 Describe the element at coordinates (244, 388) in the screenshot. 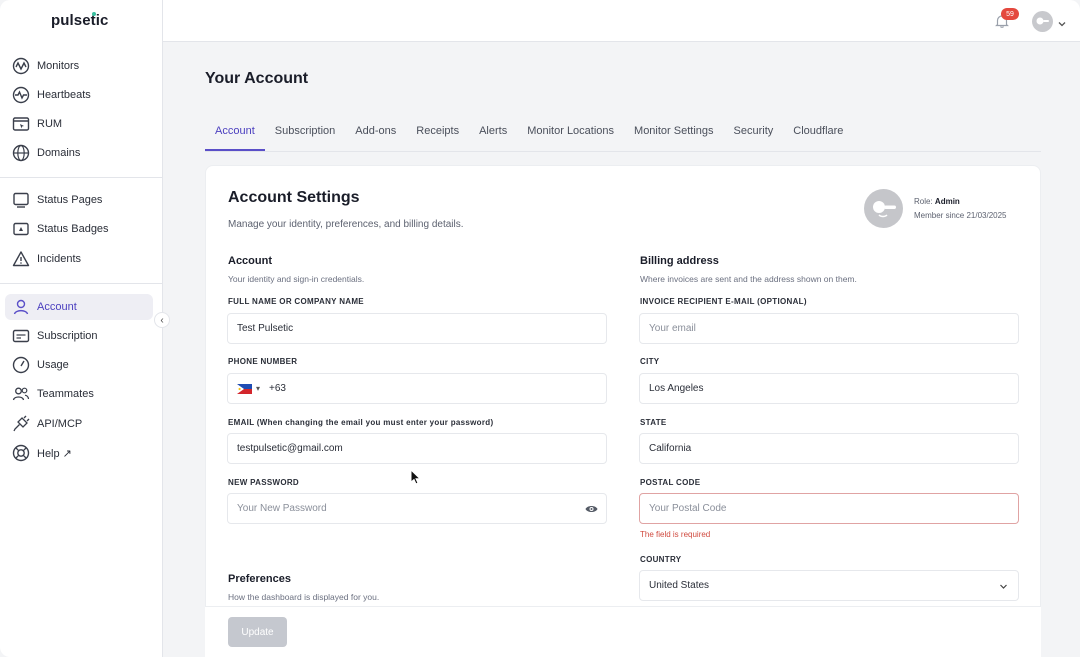

I see `philippines-flag-icon` at that location.